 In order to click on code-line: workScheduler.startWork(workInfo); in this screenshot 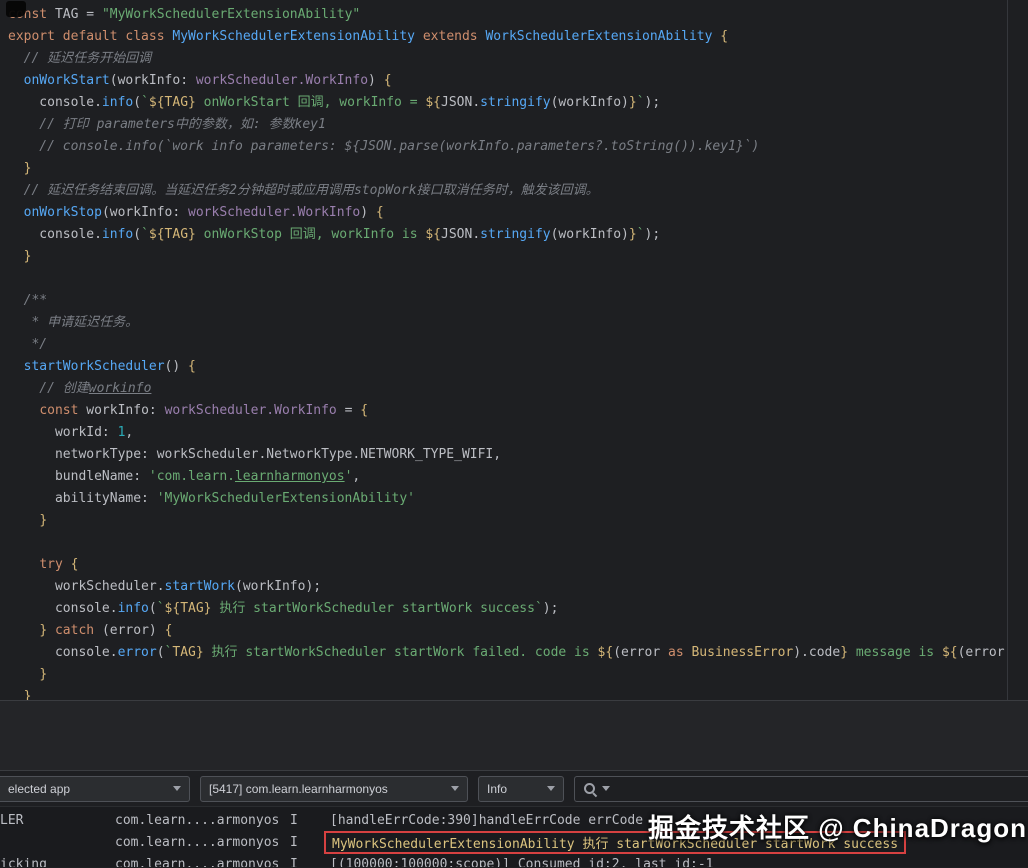, I will do `click(518, 587)`.